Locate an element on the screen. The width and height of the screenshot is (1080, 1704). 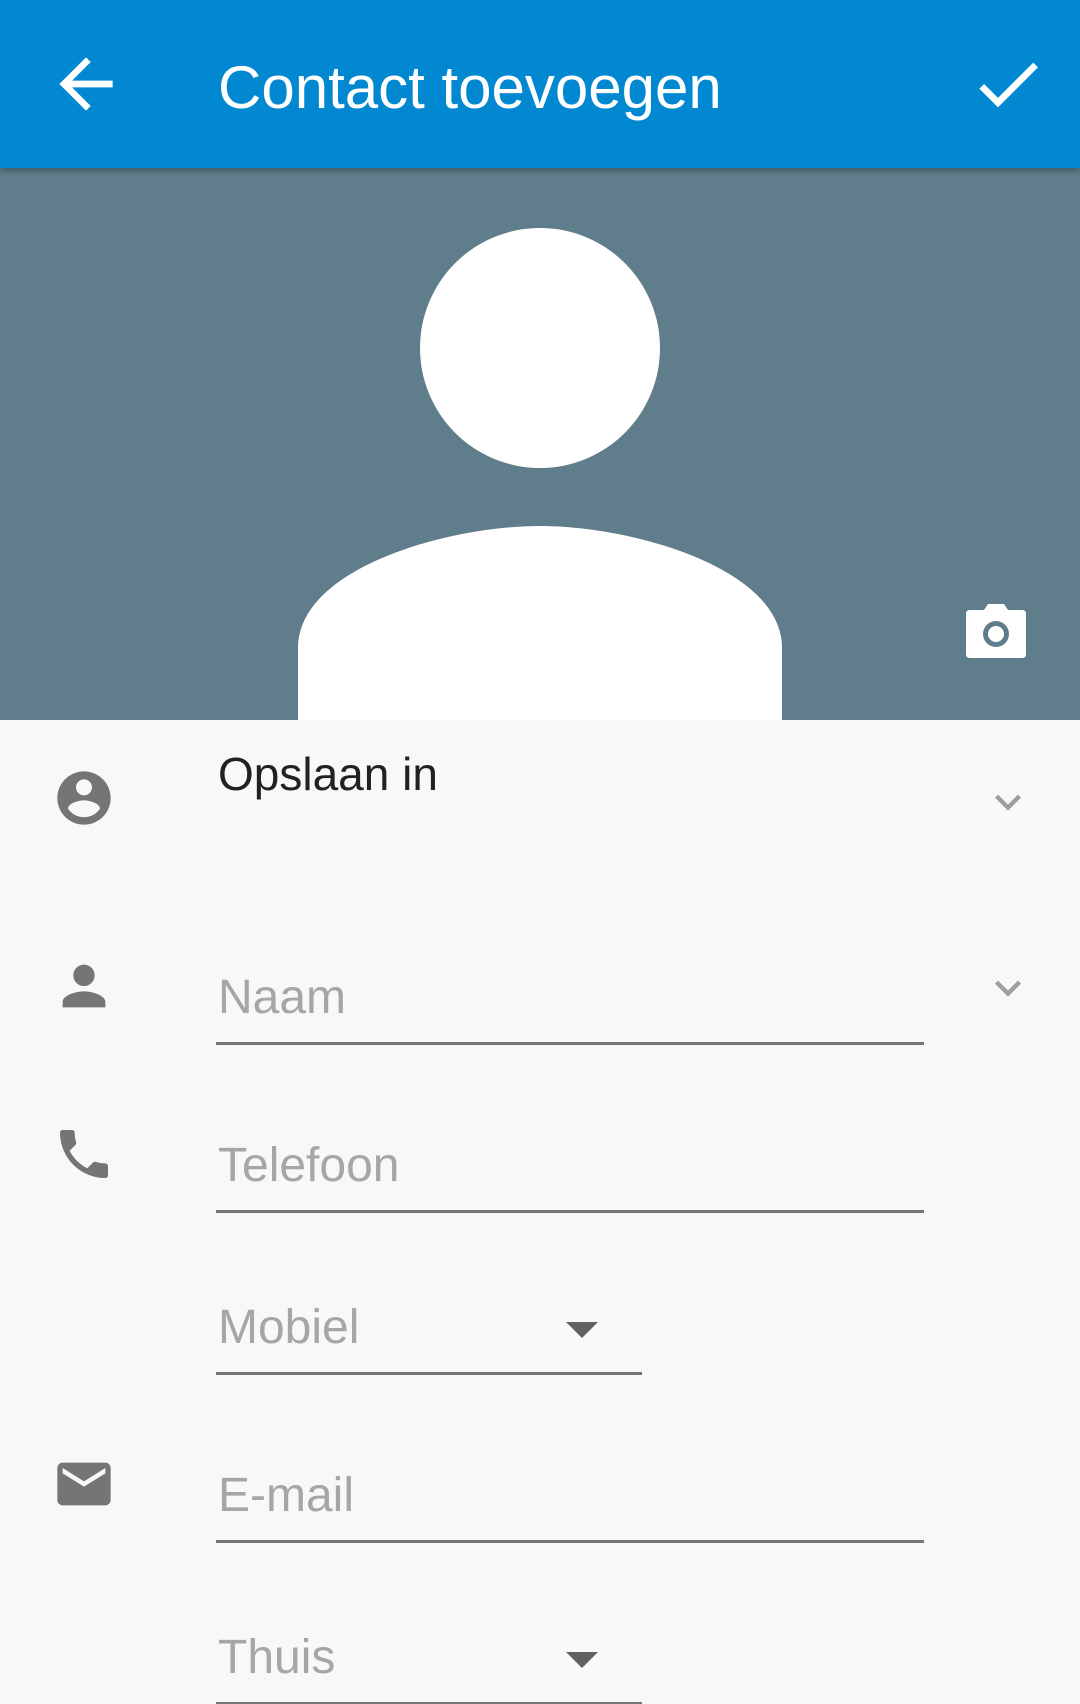
email-type-select: Thuis is located at coordinates (429, 1660).